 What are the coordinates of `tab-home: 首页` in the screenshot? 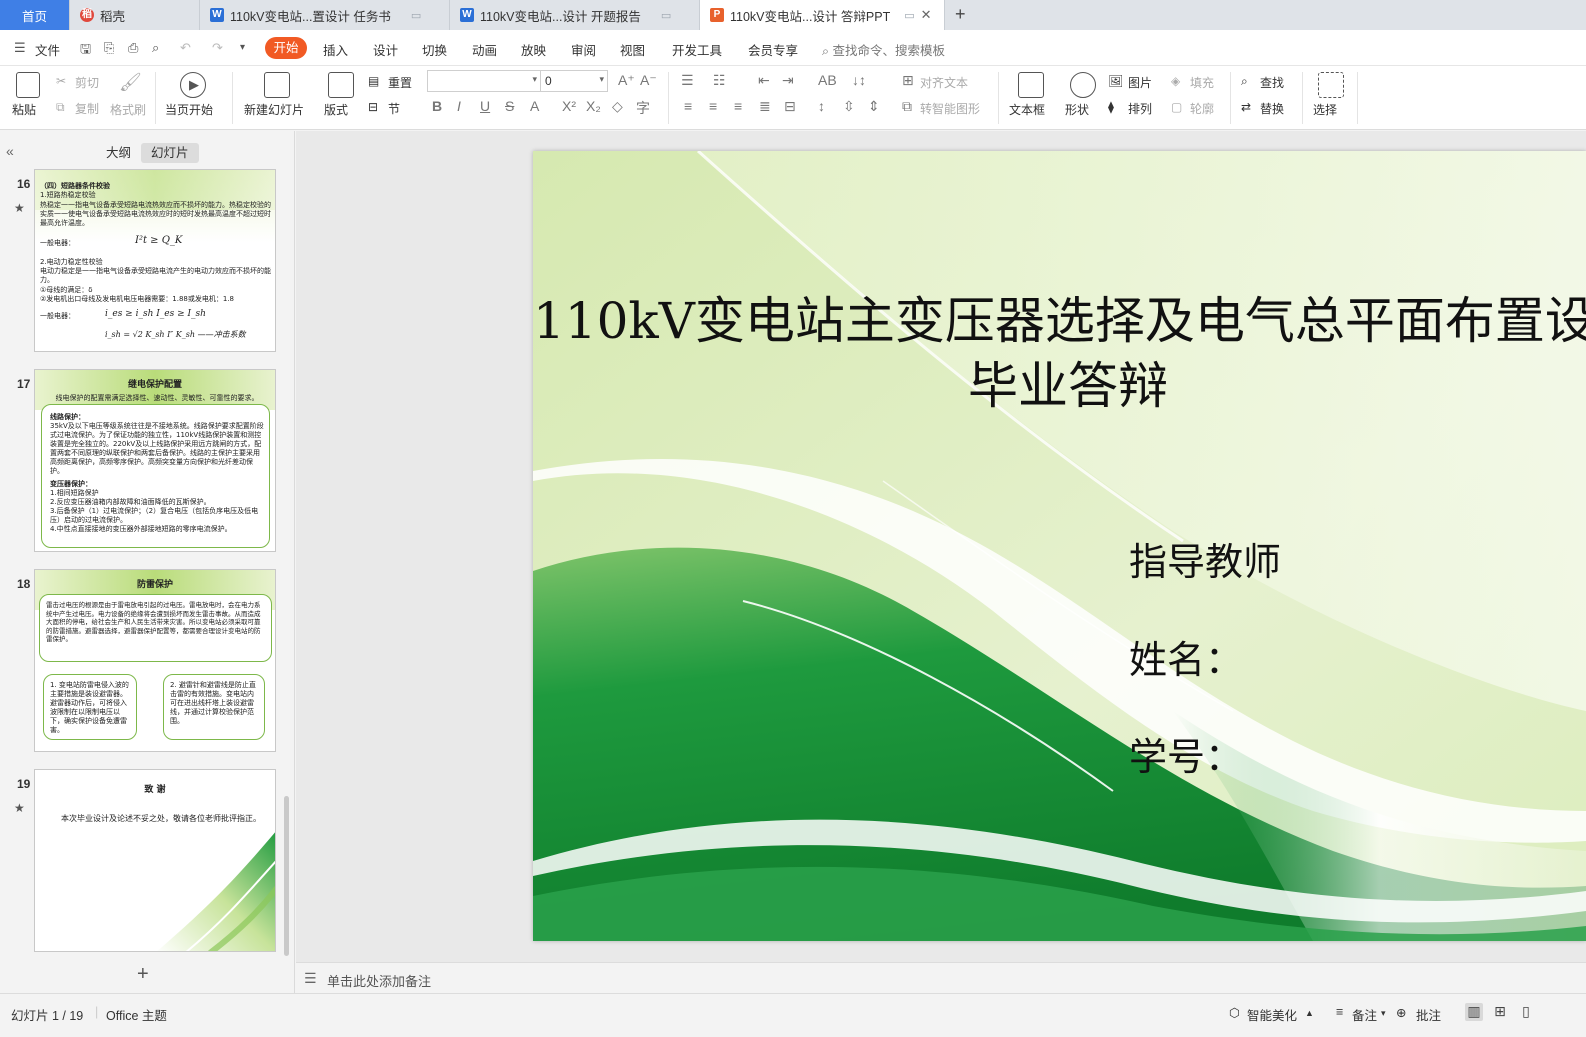 It's located at (35, 15).